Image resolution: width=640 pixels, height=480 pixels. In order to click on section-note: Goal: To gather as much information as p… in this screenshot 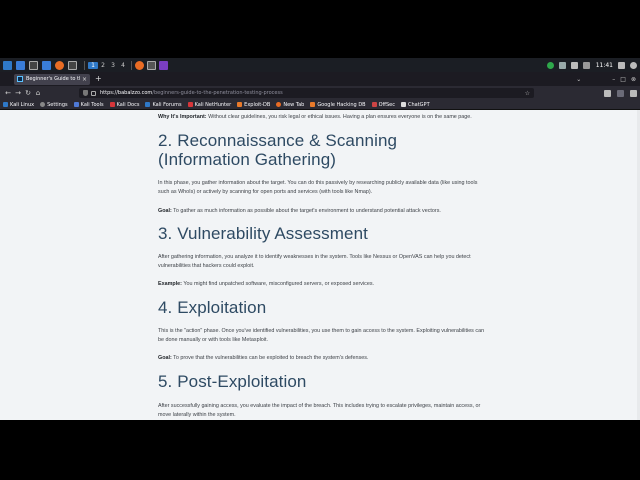, I will do `click(324, 211)`.